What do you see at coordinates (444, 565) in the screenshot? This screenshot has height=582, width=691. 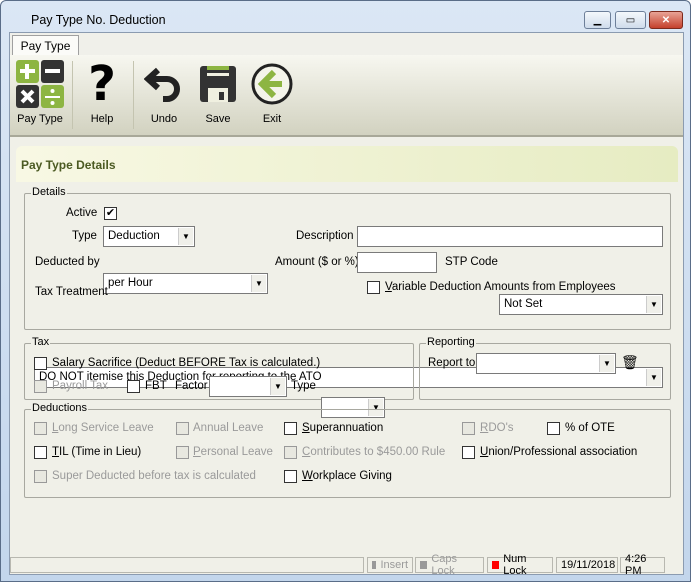 I see `caps-lock-label: Caps Lock` at bounding box center [444, 565].